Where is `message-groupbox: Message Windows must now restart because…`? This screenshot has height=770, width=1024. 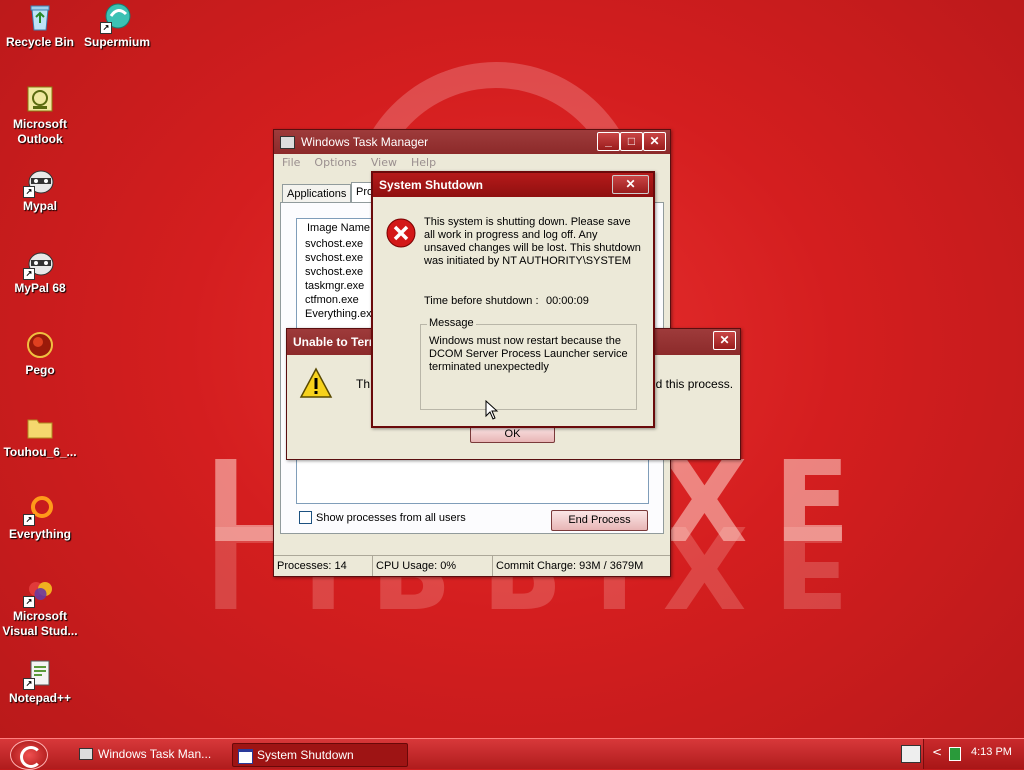 message-groupbox: Message Windows must now restart because… is located at coordinates (528, 363).